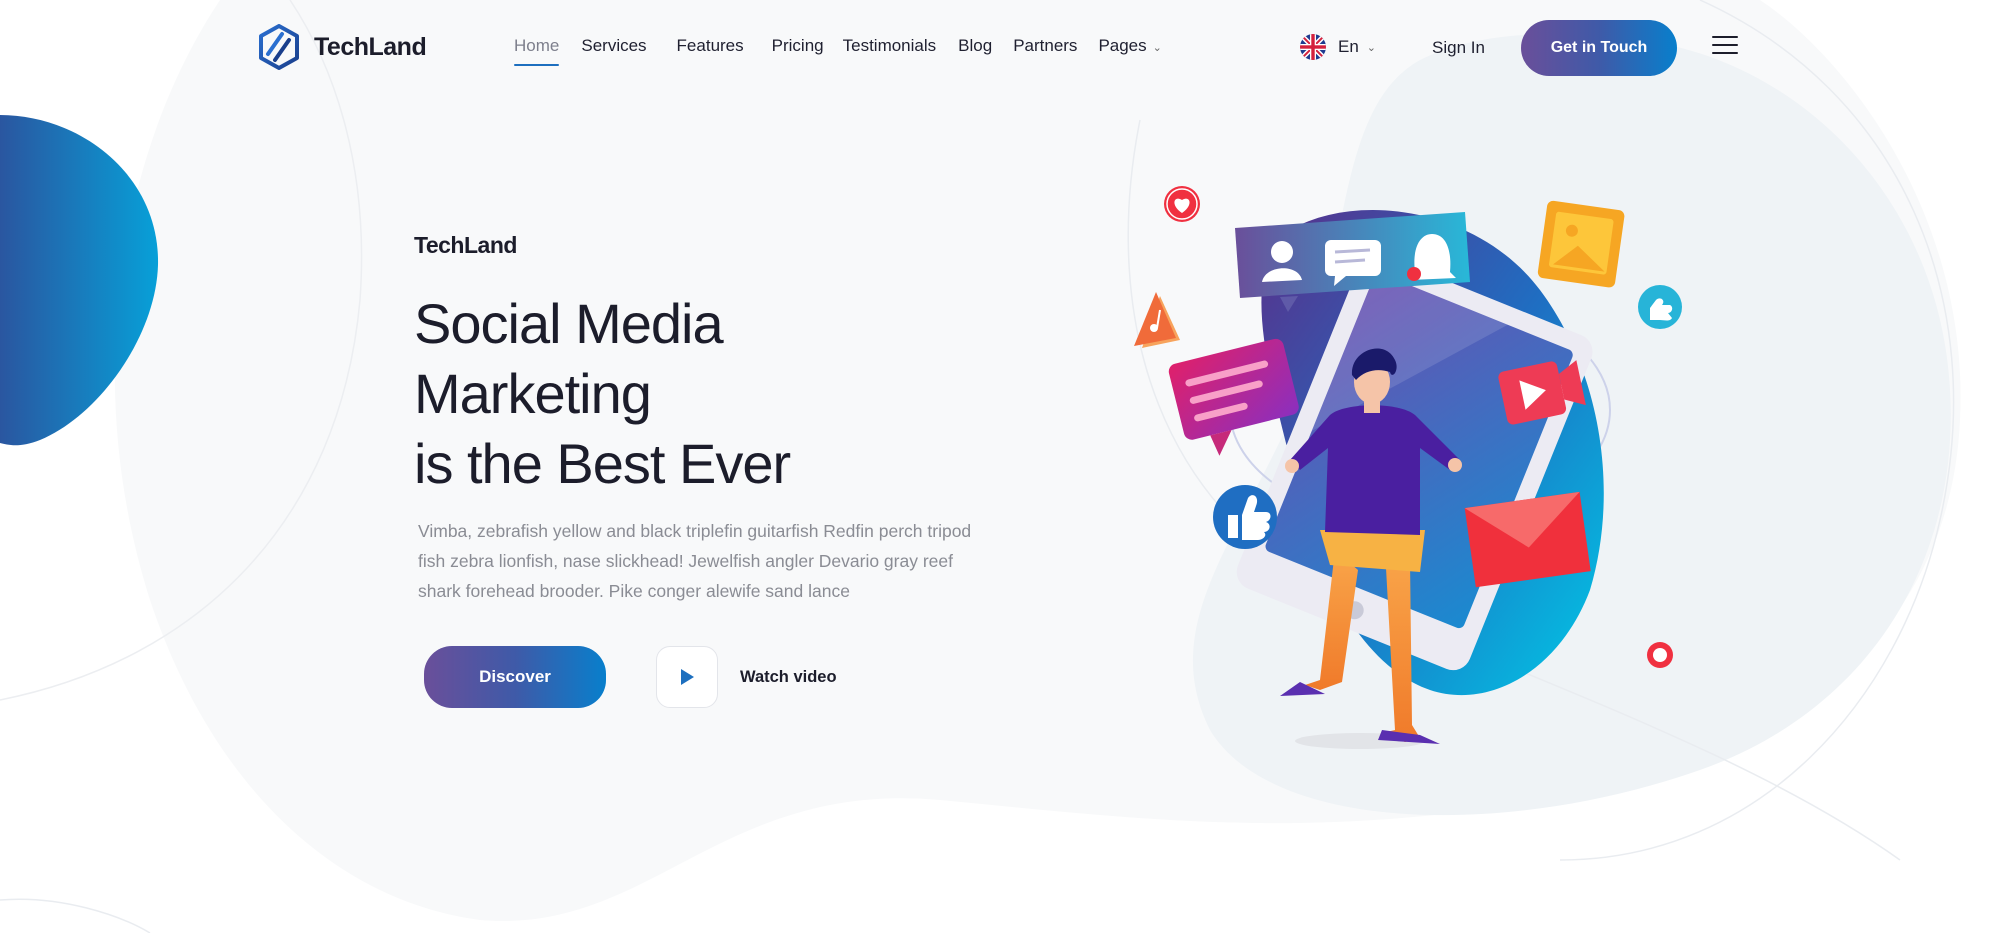  What do you see at coordinates (515, 677) in the screenshot?
I see `discover-button: Discover` at bounding box center [515, 677].